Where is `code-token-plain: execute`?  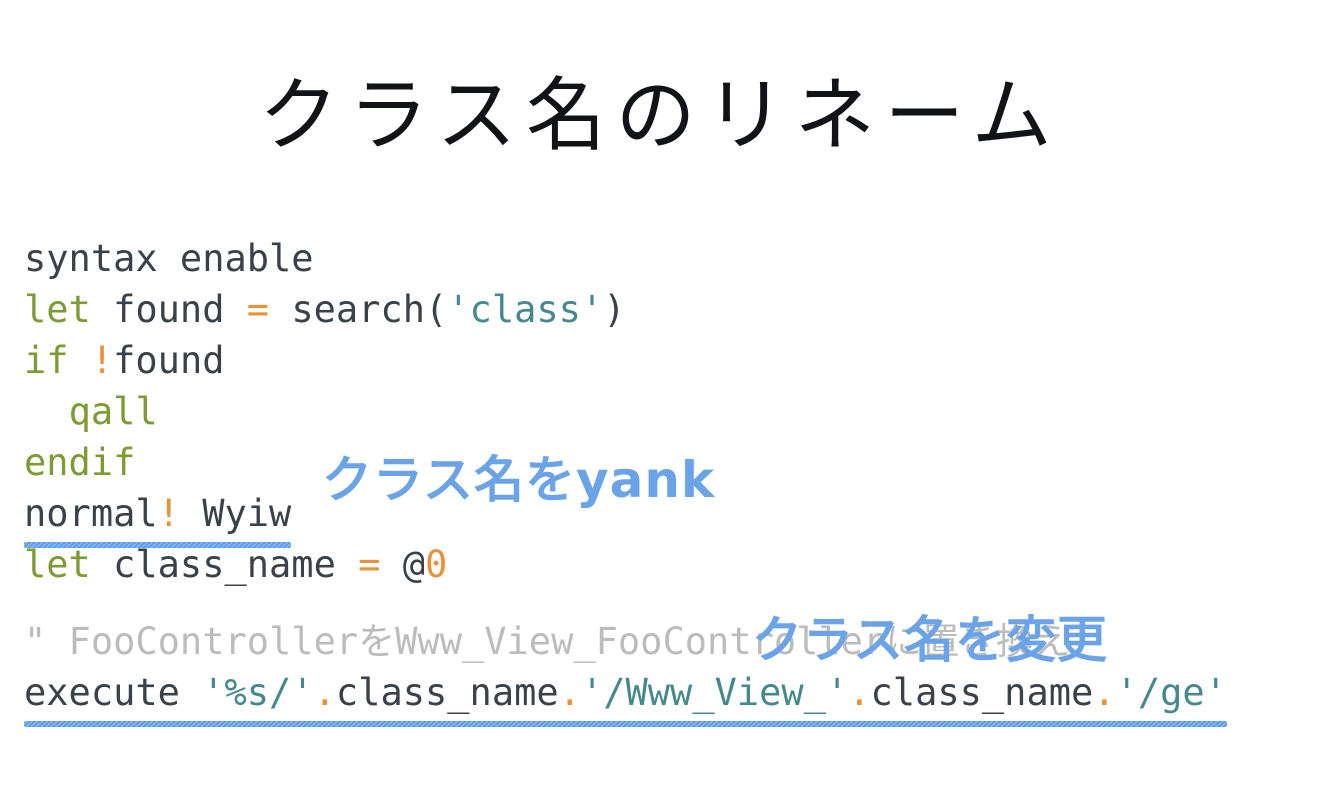 code-token-plain: execute is located at coordinates (113, 692).